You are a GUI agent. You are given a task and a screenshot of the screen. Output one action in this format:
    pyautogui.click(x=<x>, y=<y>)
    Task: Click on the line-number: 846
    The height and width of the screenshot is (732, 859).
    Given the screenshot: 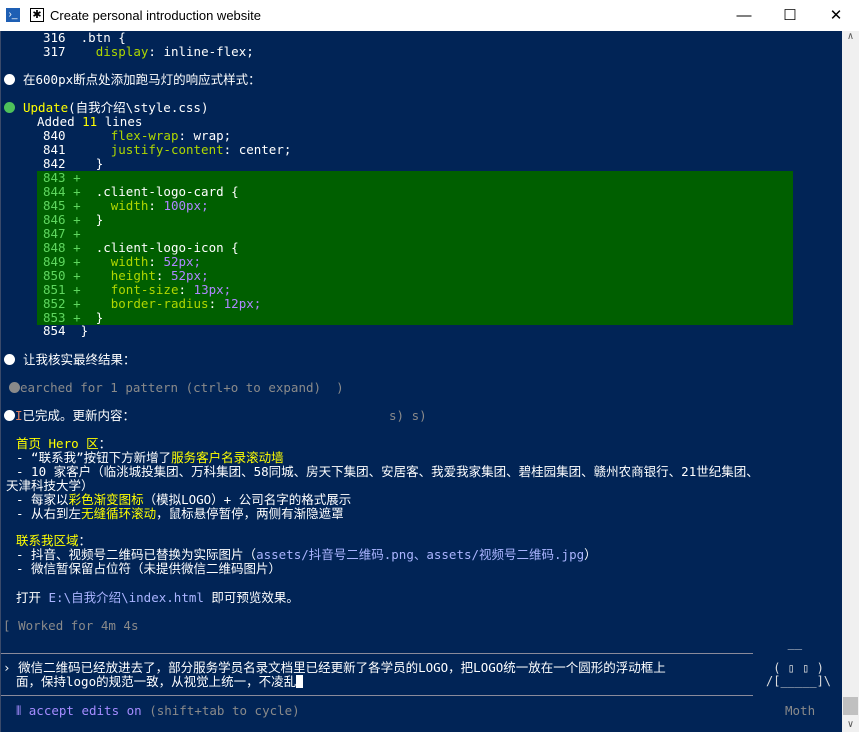 What is the action you would take?
    pyautogui.click(x=54, y=219)
    